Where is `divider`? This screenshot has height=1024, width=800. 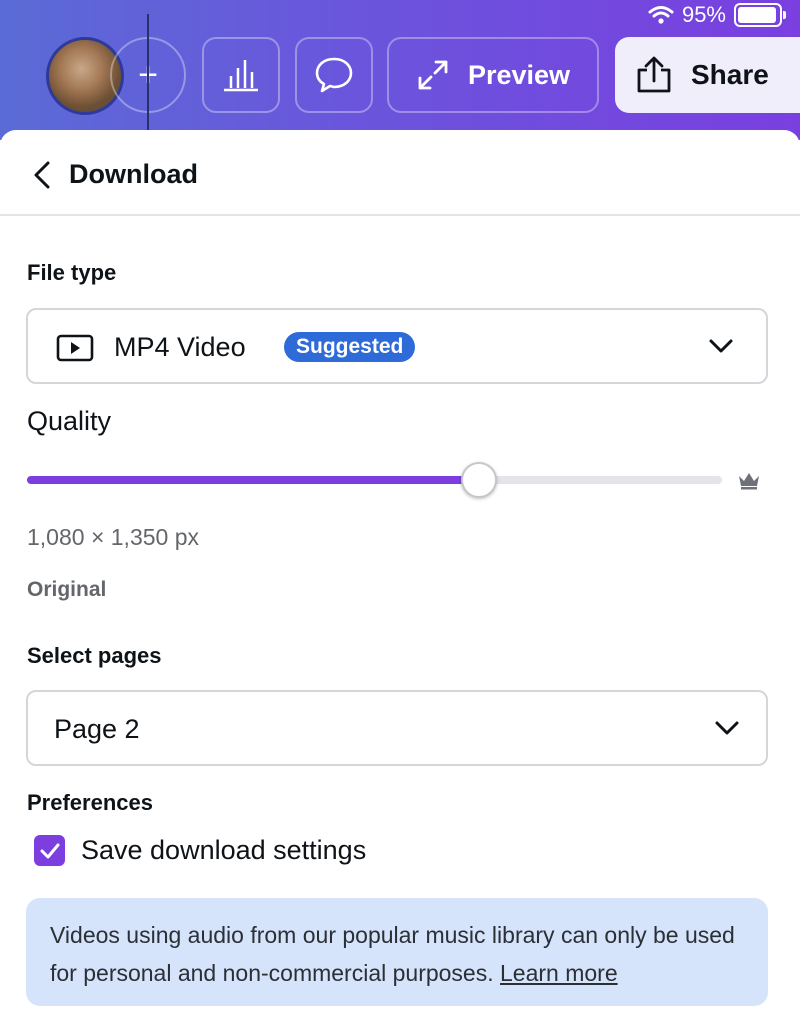
divider is located at coordinates (148, 72).